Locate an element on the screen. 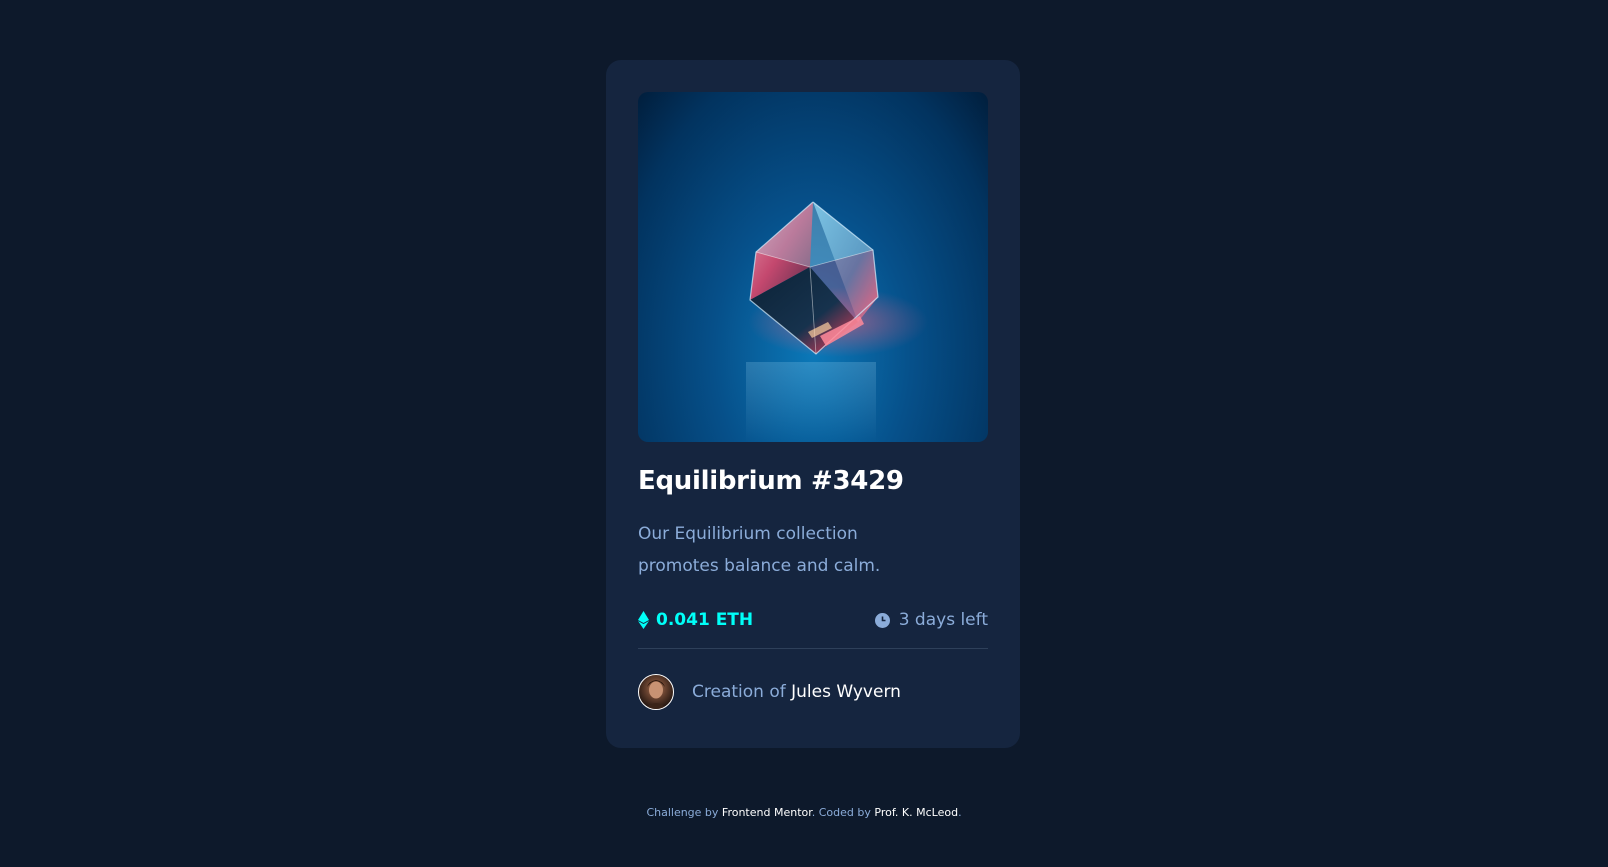 Image resolution: width=1608 pixels, height=867 pixels. card-title: Equilibrium #3429 is located at coordinates (771, 481).